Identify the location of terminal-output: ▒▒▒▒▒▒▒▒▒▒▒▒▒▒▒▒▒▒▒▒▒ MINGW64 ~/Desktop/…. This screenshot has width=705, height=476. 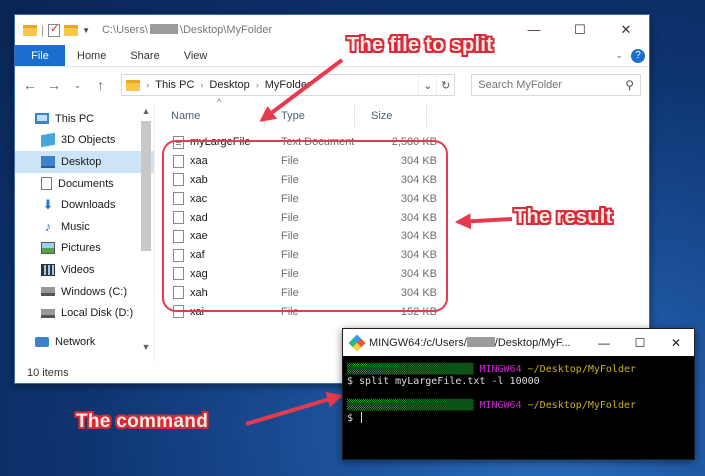
(518, 394).